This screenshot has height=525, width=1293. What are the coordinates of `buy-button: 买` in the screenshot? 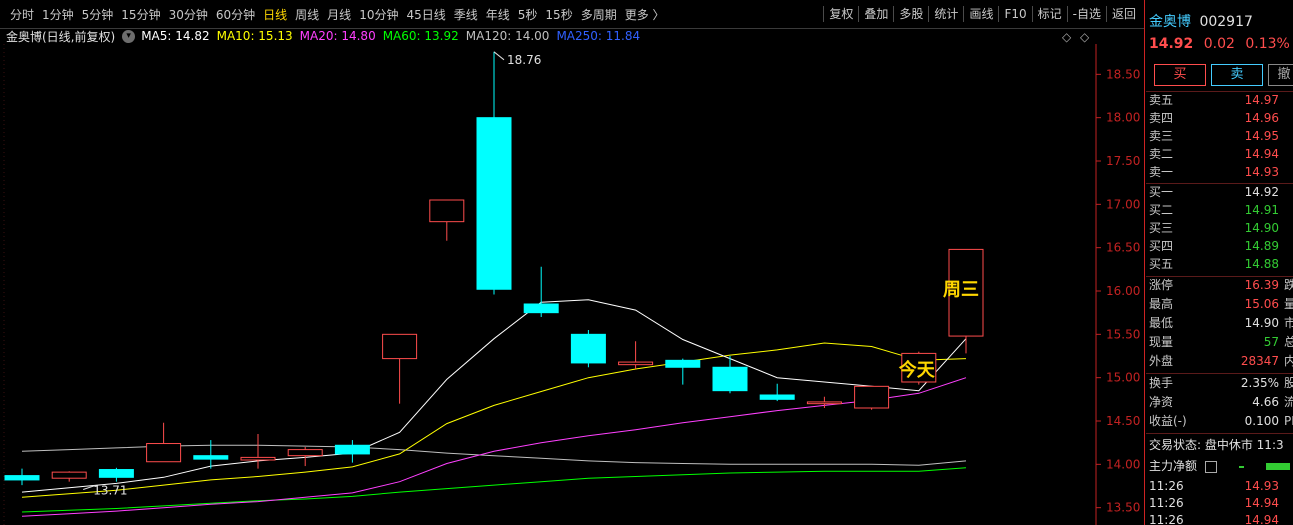 It's located at (1180, 75).